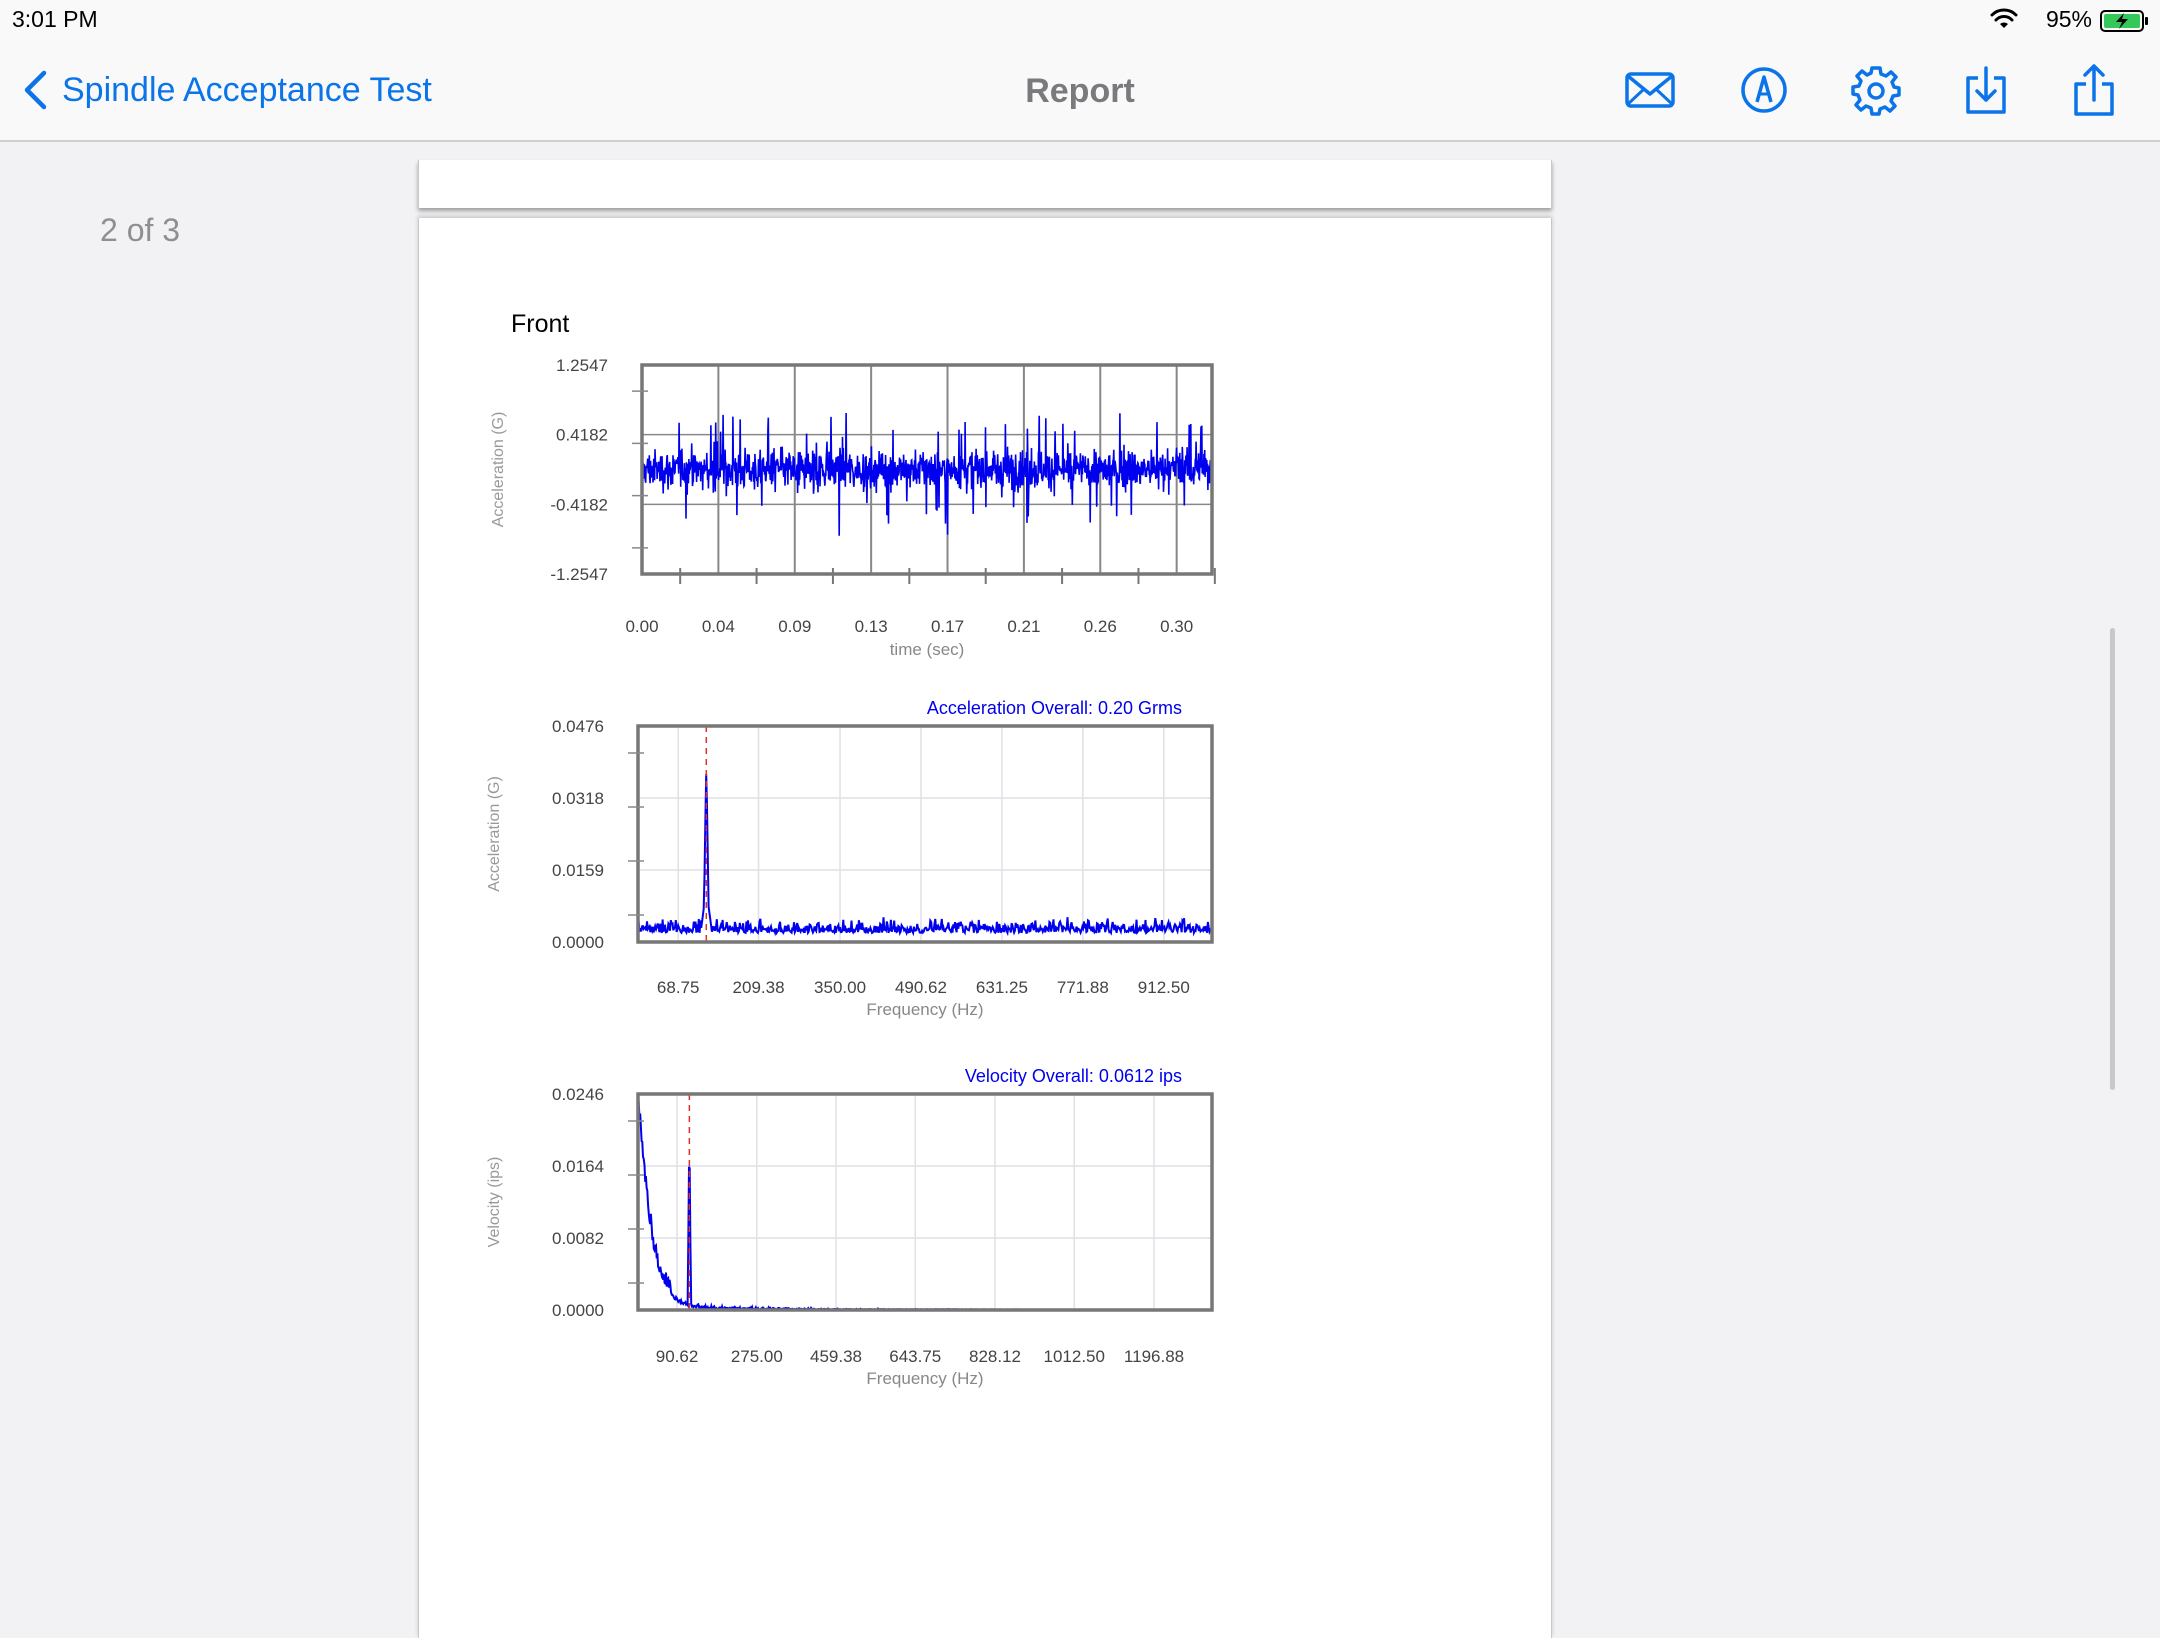  I want to click on navigation-bar: Spindle Acceptance Test Report, so click(1080, 91).